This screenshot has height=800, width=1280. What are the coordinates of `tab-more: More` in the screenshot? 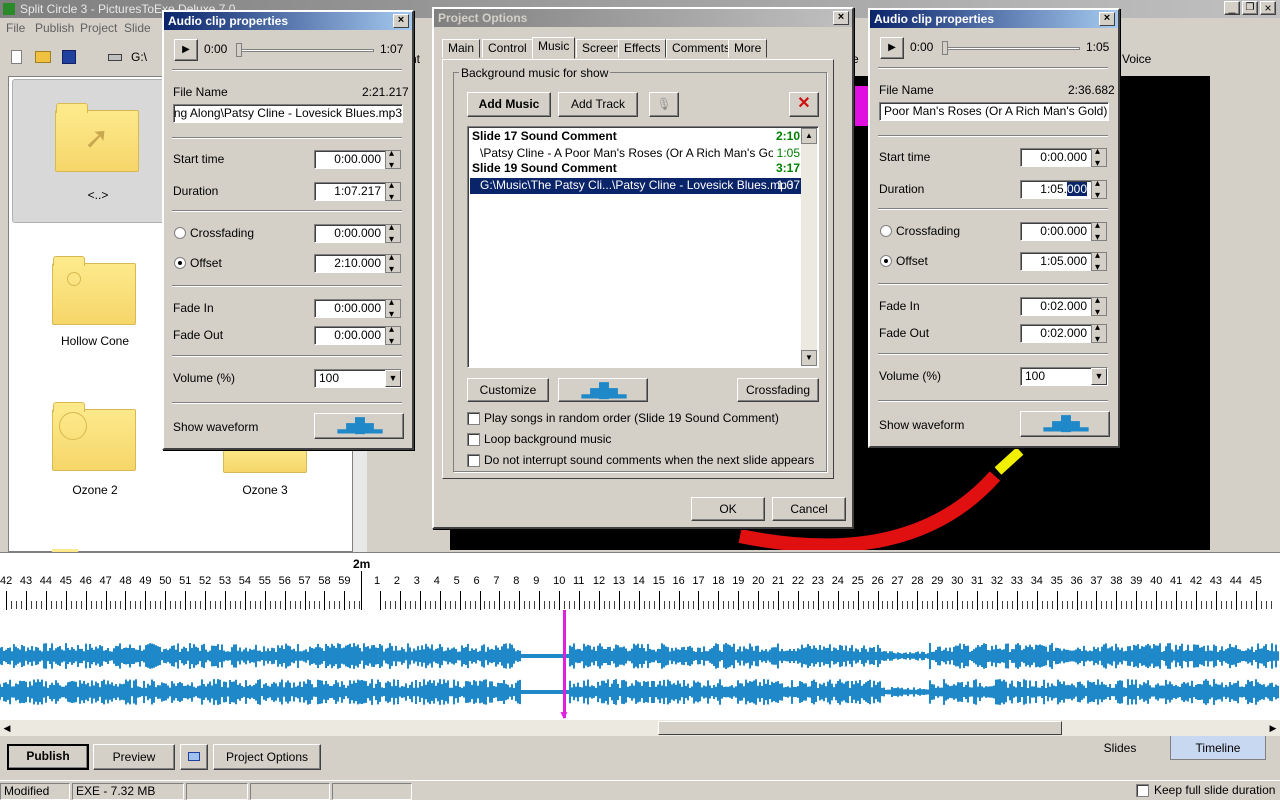 It's located at (748, 48).